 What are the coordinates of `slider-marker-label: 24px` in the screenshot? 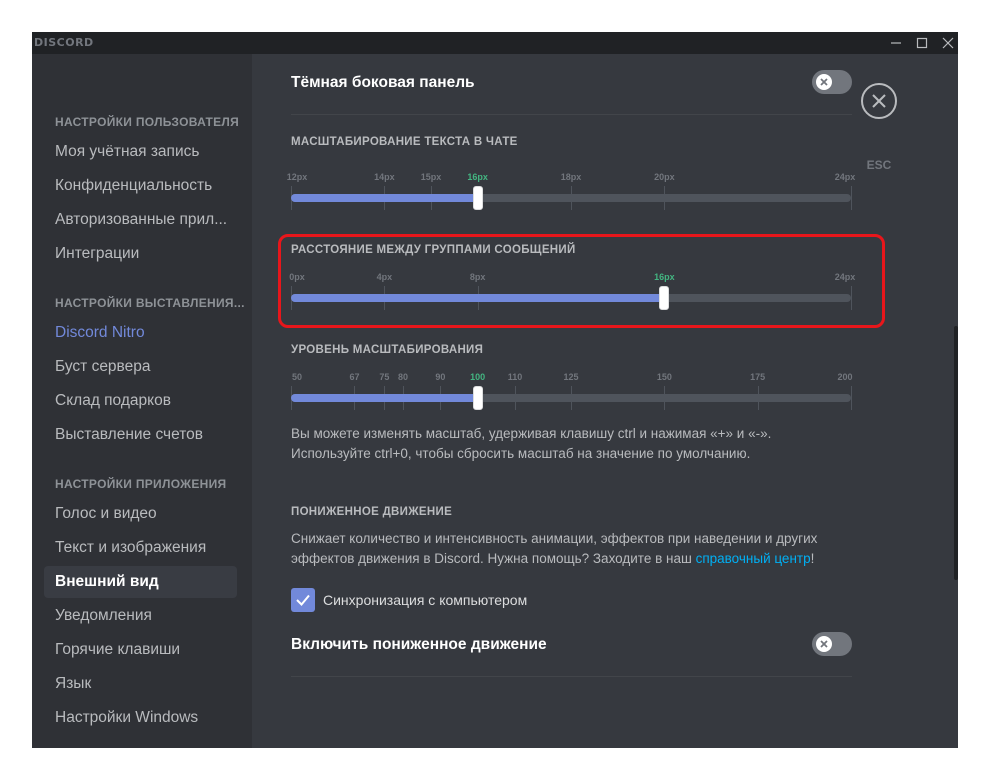 It's located at (845, 177).